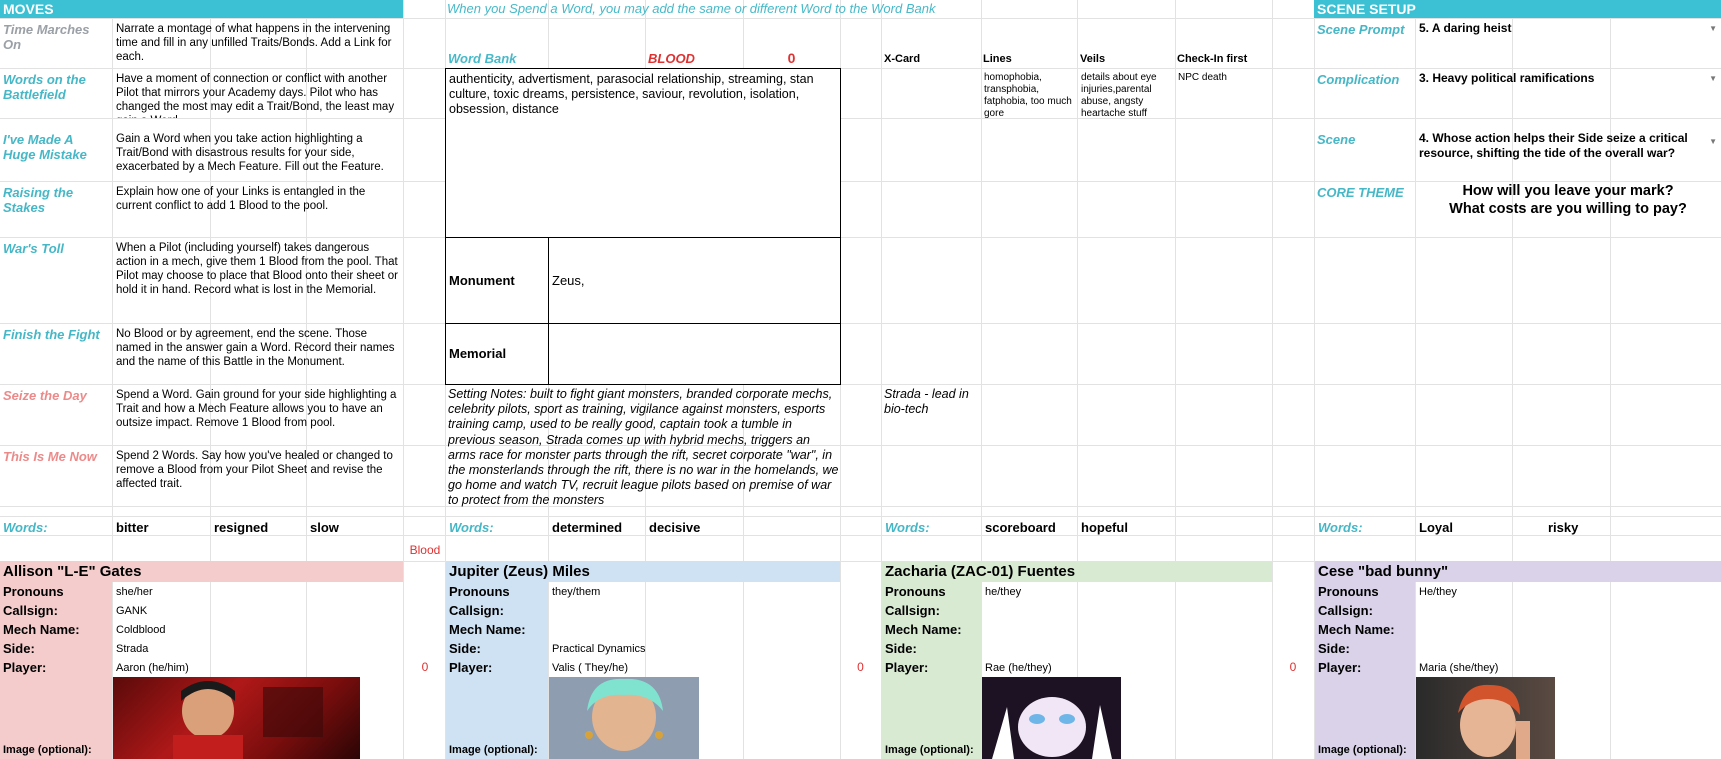 This screenshot has width=1721, height=759. What do you see at coordinates (568, 280) in the screenshot?
I see `monument-text: Zeus,` at bounding box center [568, 280].